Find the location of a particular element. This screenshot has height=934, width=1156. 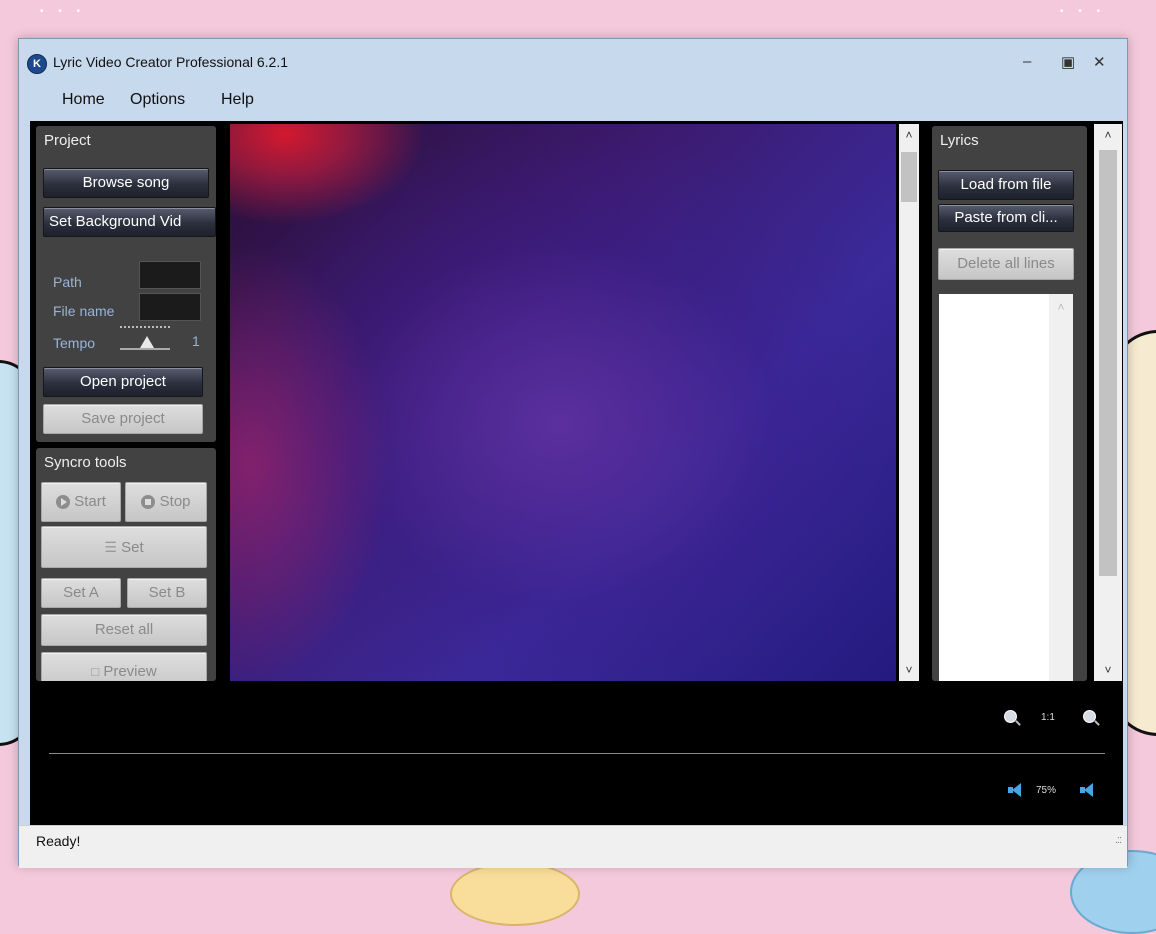

panel-title: Syncro tools is located at coordinates (85, 462).